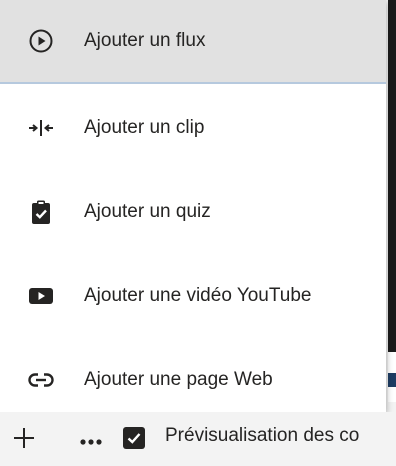 This screenshot has height=466, width=396. Describe the element at coordinates (145, 40) in the screenshot. I see `menu-item-label: Ajouter un flux` at that location.